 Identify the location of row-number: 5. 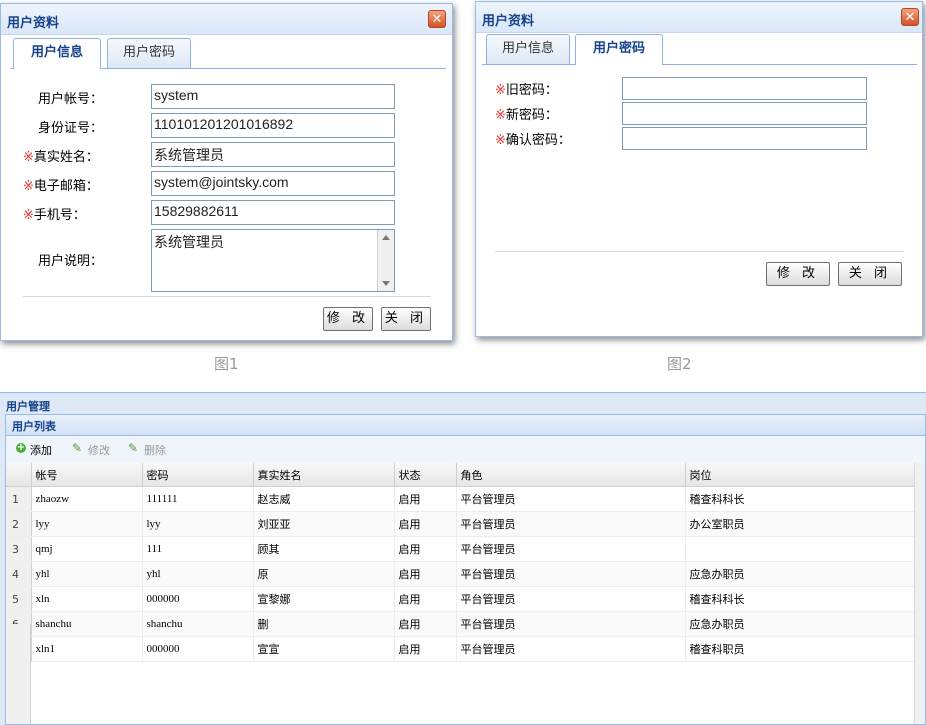
(19, 599).